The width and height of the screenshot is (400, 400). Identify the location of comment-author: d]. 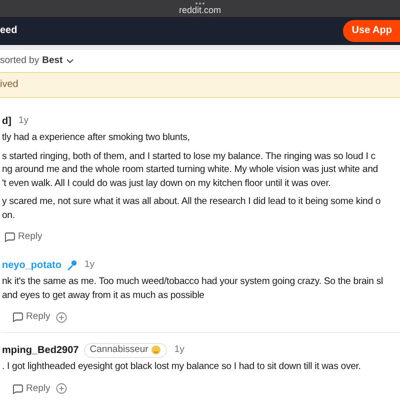
(7, 121).